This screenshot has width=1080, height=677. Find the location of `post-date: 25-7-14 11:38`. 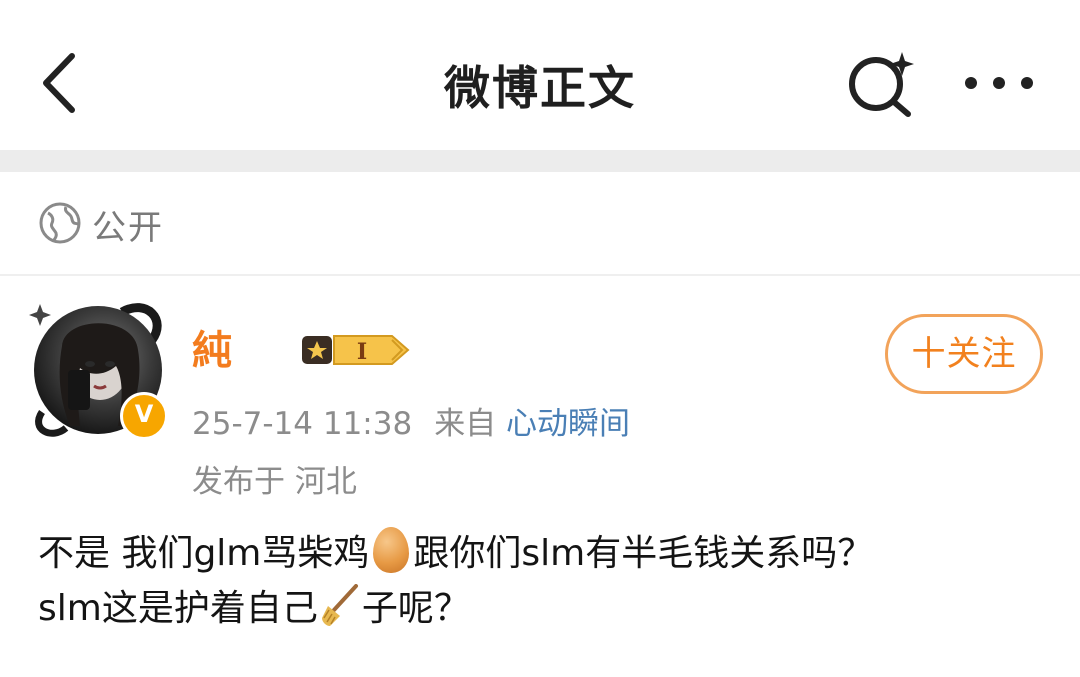

post-date: 25-7-14 11:38 is located at coordinates (302, 424).